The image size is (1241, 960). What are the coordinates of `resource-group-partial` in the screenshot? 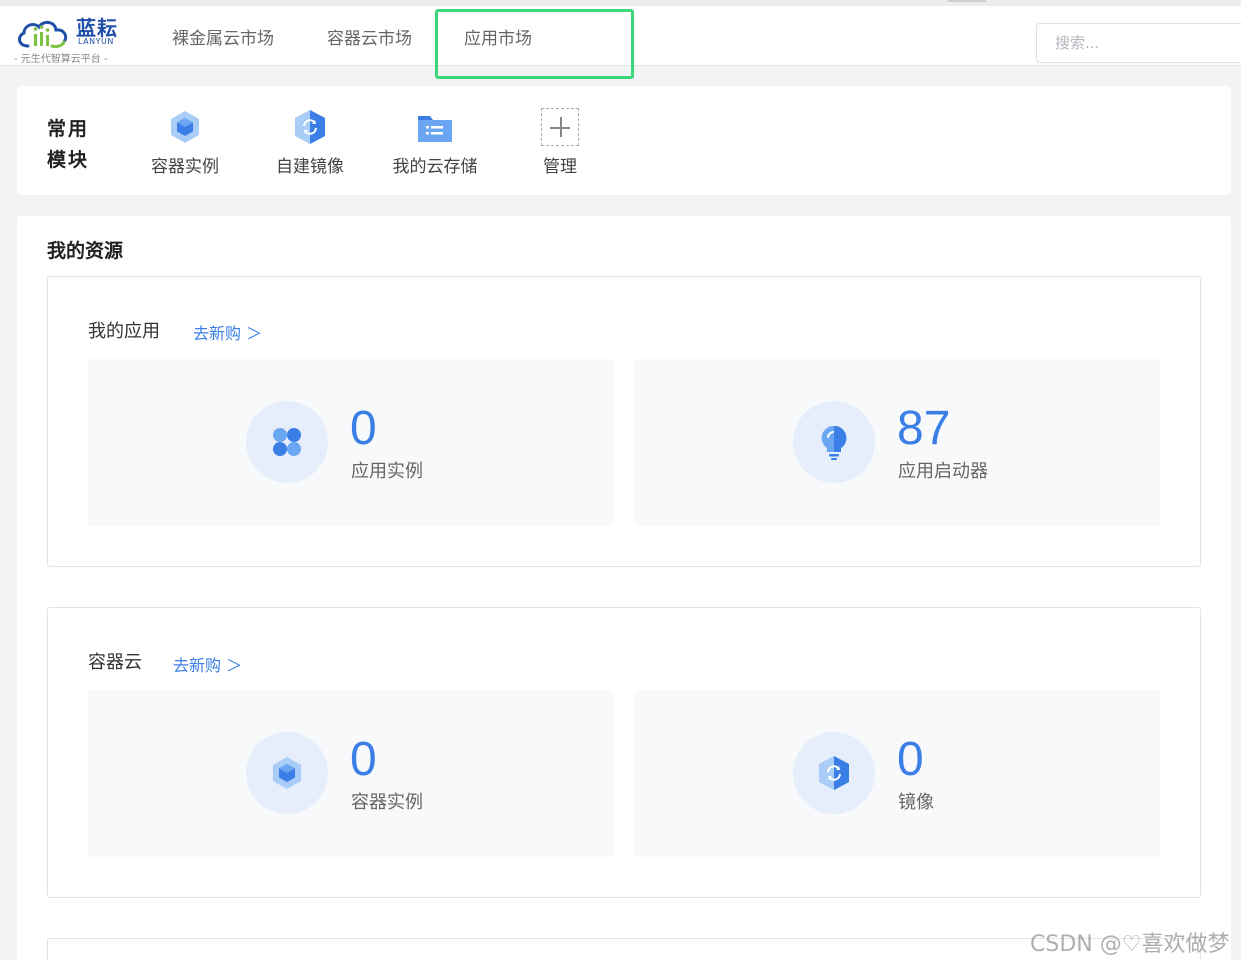 It's located at (624, 949).